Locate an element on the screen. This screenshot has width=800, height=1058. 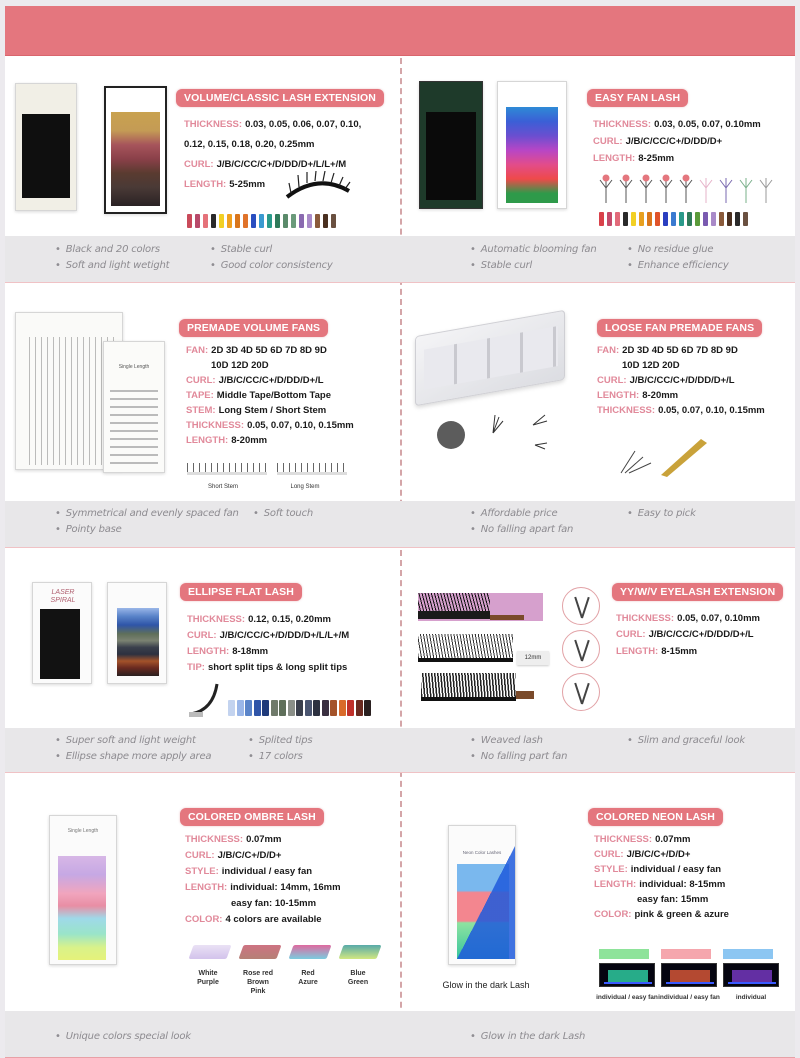
feature-list: Weaved lashNo falling part fan is located at coordinates (519, 749).